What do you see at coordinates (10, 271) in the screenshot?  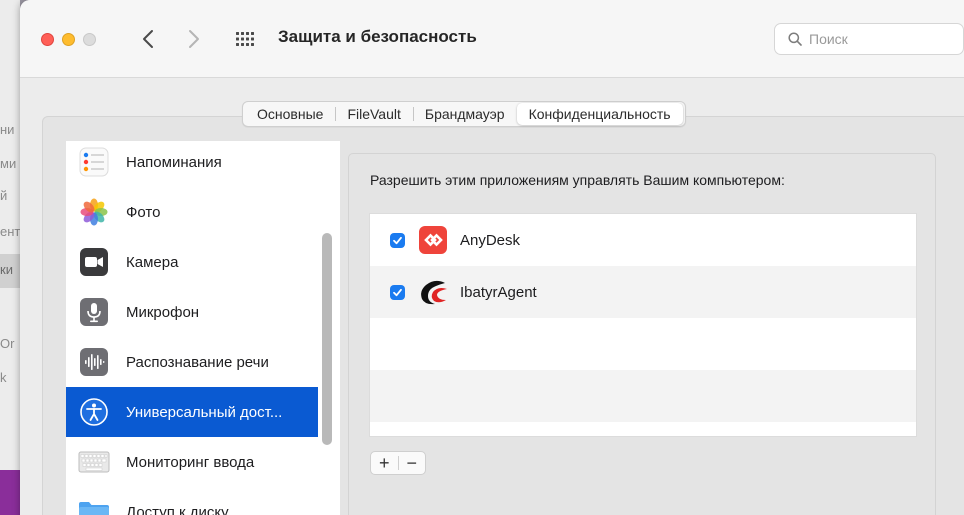 I see `background-text: ки` at bounding box center [10, 271].